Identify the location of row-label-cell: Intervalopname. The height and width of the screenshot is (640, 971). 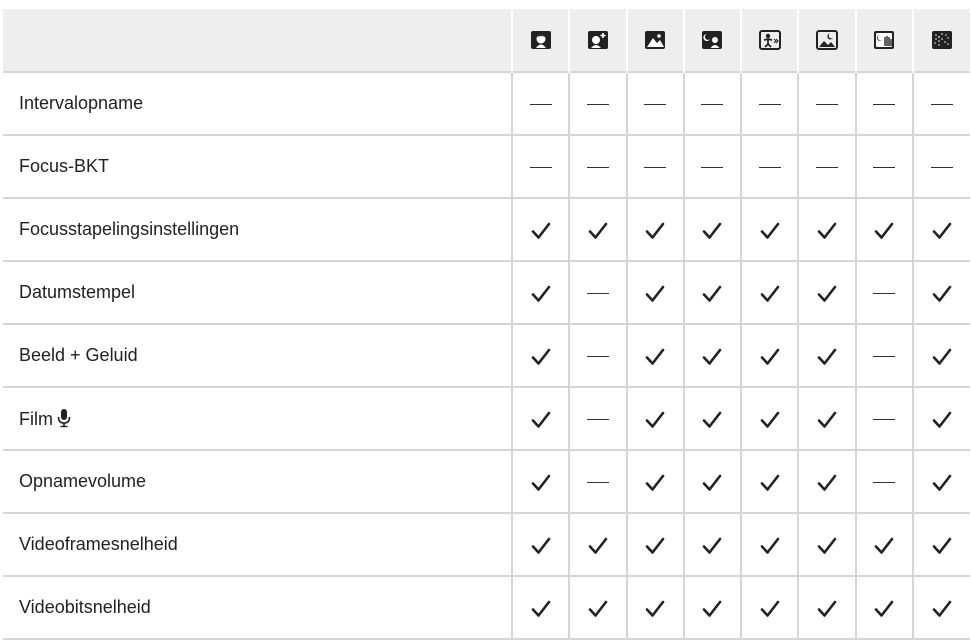
(257, 103).